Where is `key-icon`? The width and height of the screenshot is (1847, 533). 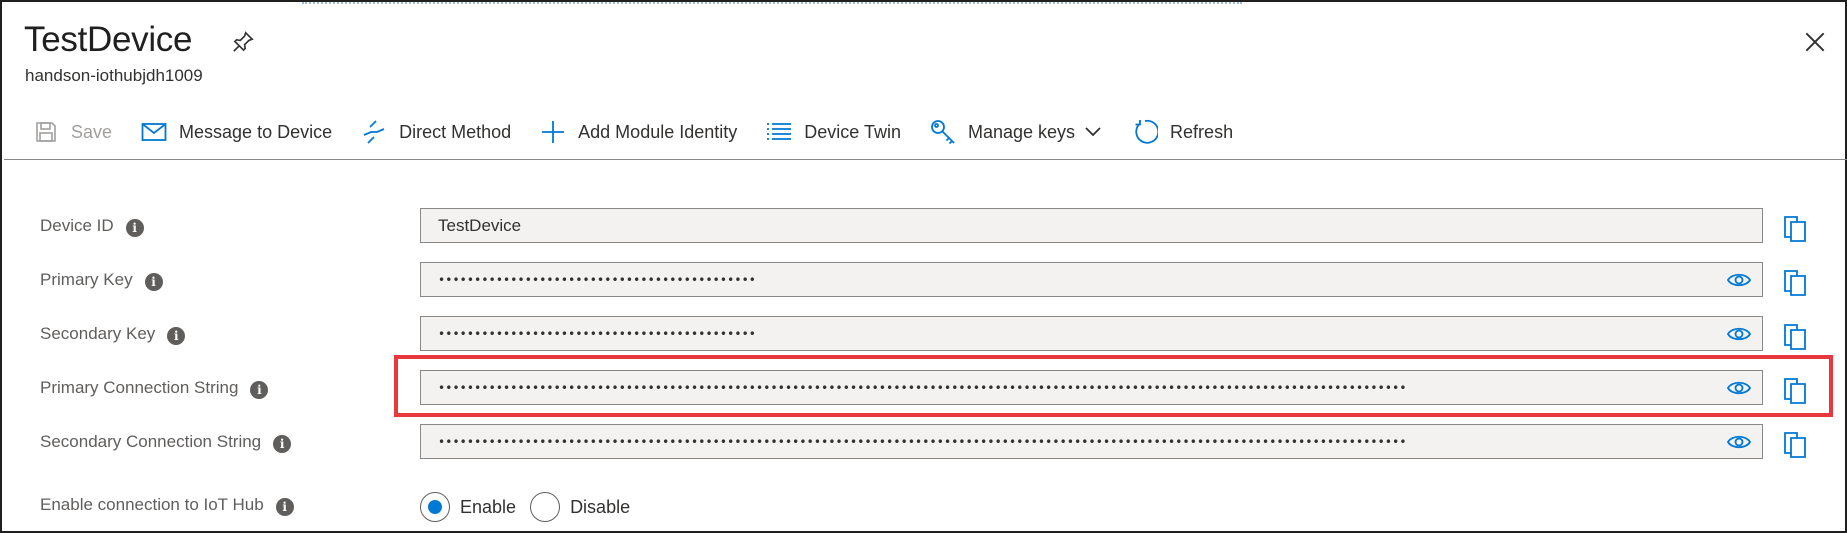
key-icon is located at coordinates (943, 132).